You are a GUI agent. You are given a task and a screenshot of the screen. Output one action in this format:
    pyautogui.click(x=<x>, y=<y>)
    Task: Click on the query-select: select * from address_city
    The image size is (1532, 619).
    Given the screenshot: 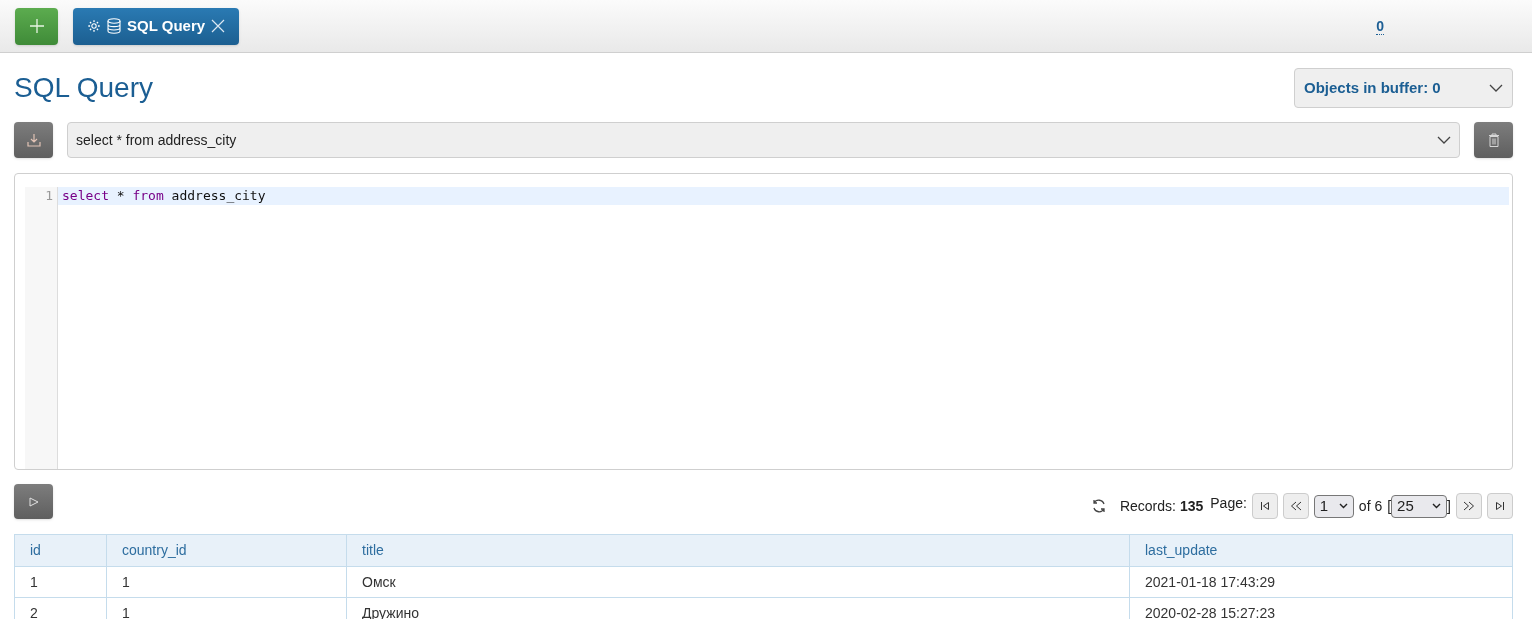 What is the action you would take?
    pyautogui.click(x=763, y=140)
    